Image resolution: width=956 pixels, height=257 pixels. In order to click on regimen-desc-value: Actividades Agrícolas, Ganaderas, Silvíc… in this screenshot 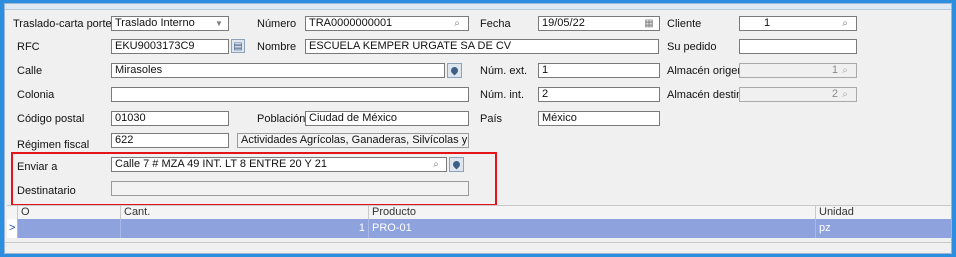, I will do `click(354, 140)`.